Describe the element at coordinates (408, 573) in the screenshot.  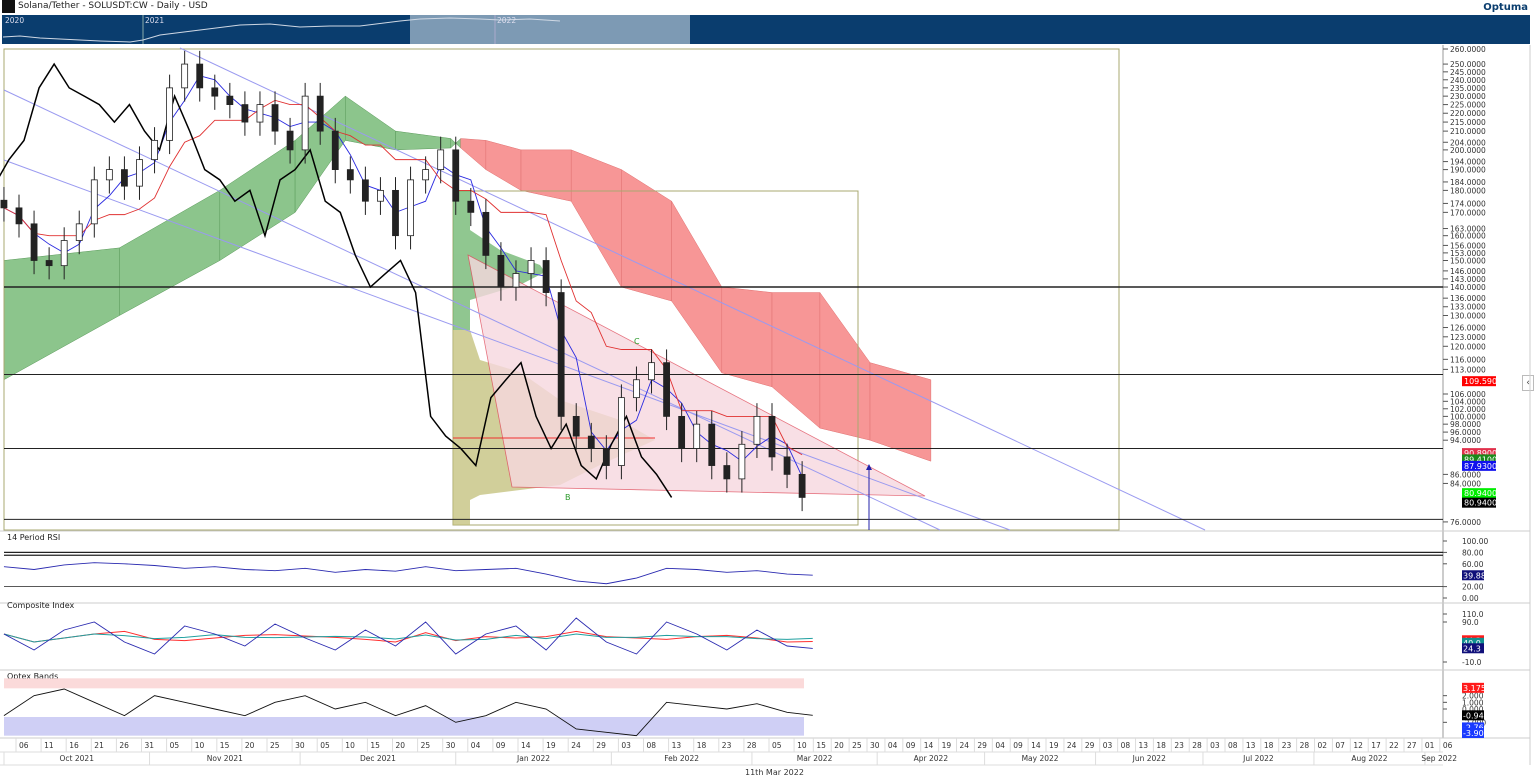
I see `indicator-line` at that location.